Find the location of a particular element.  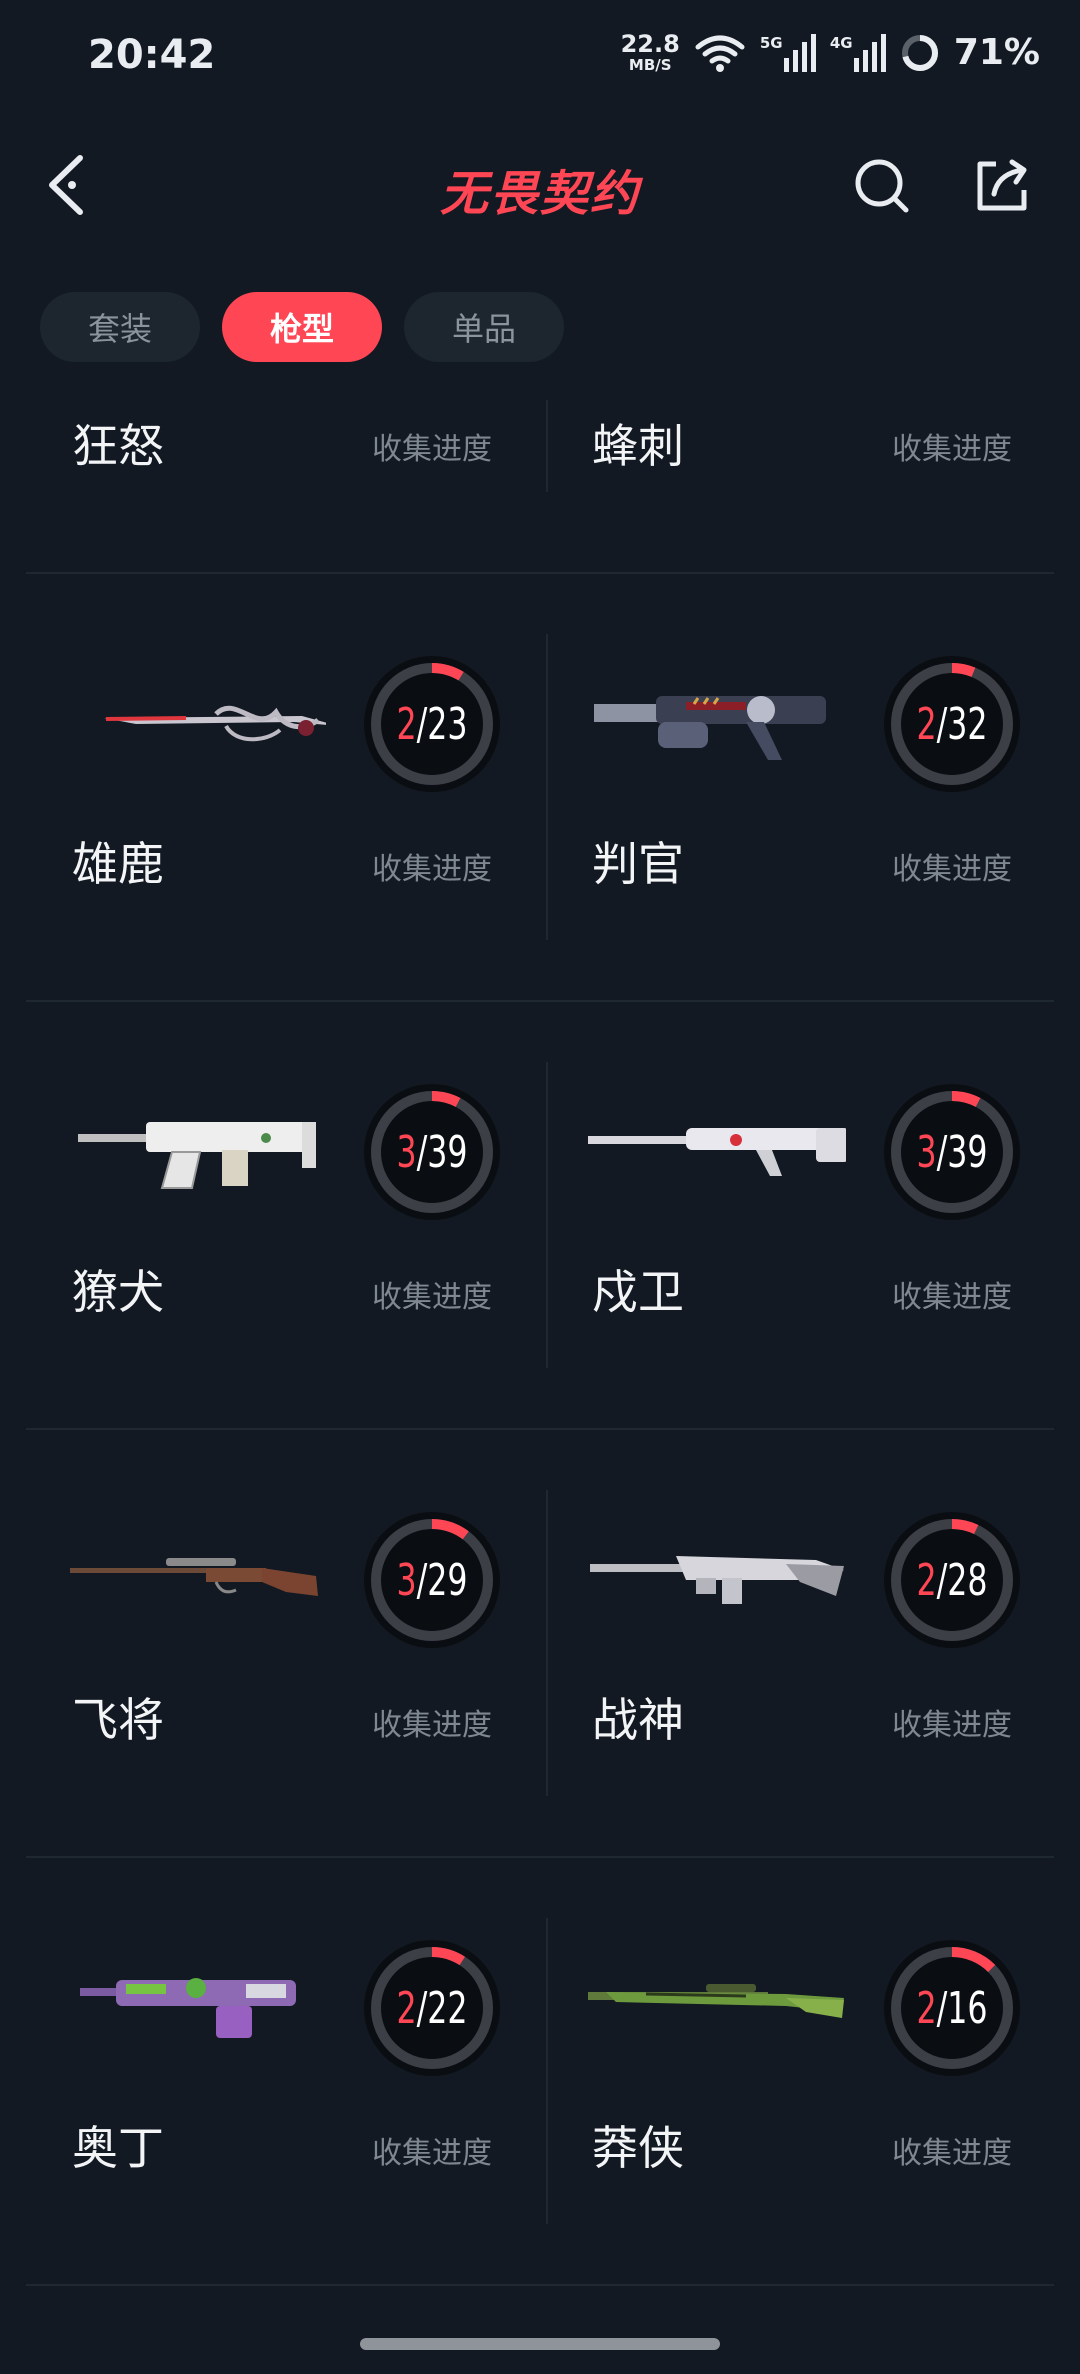

weapon-name: 莽侠 is located at coordinates (638, 2148).